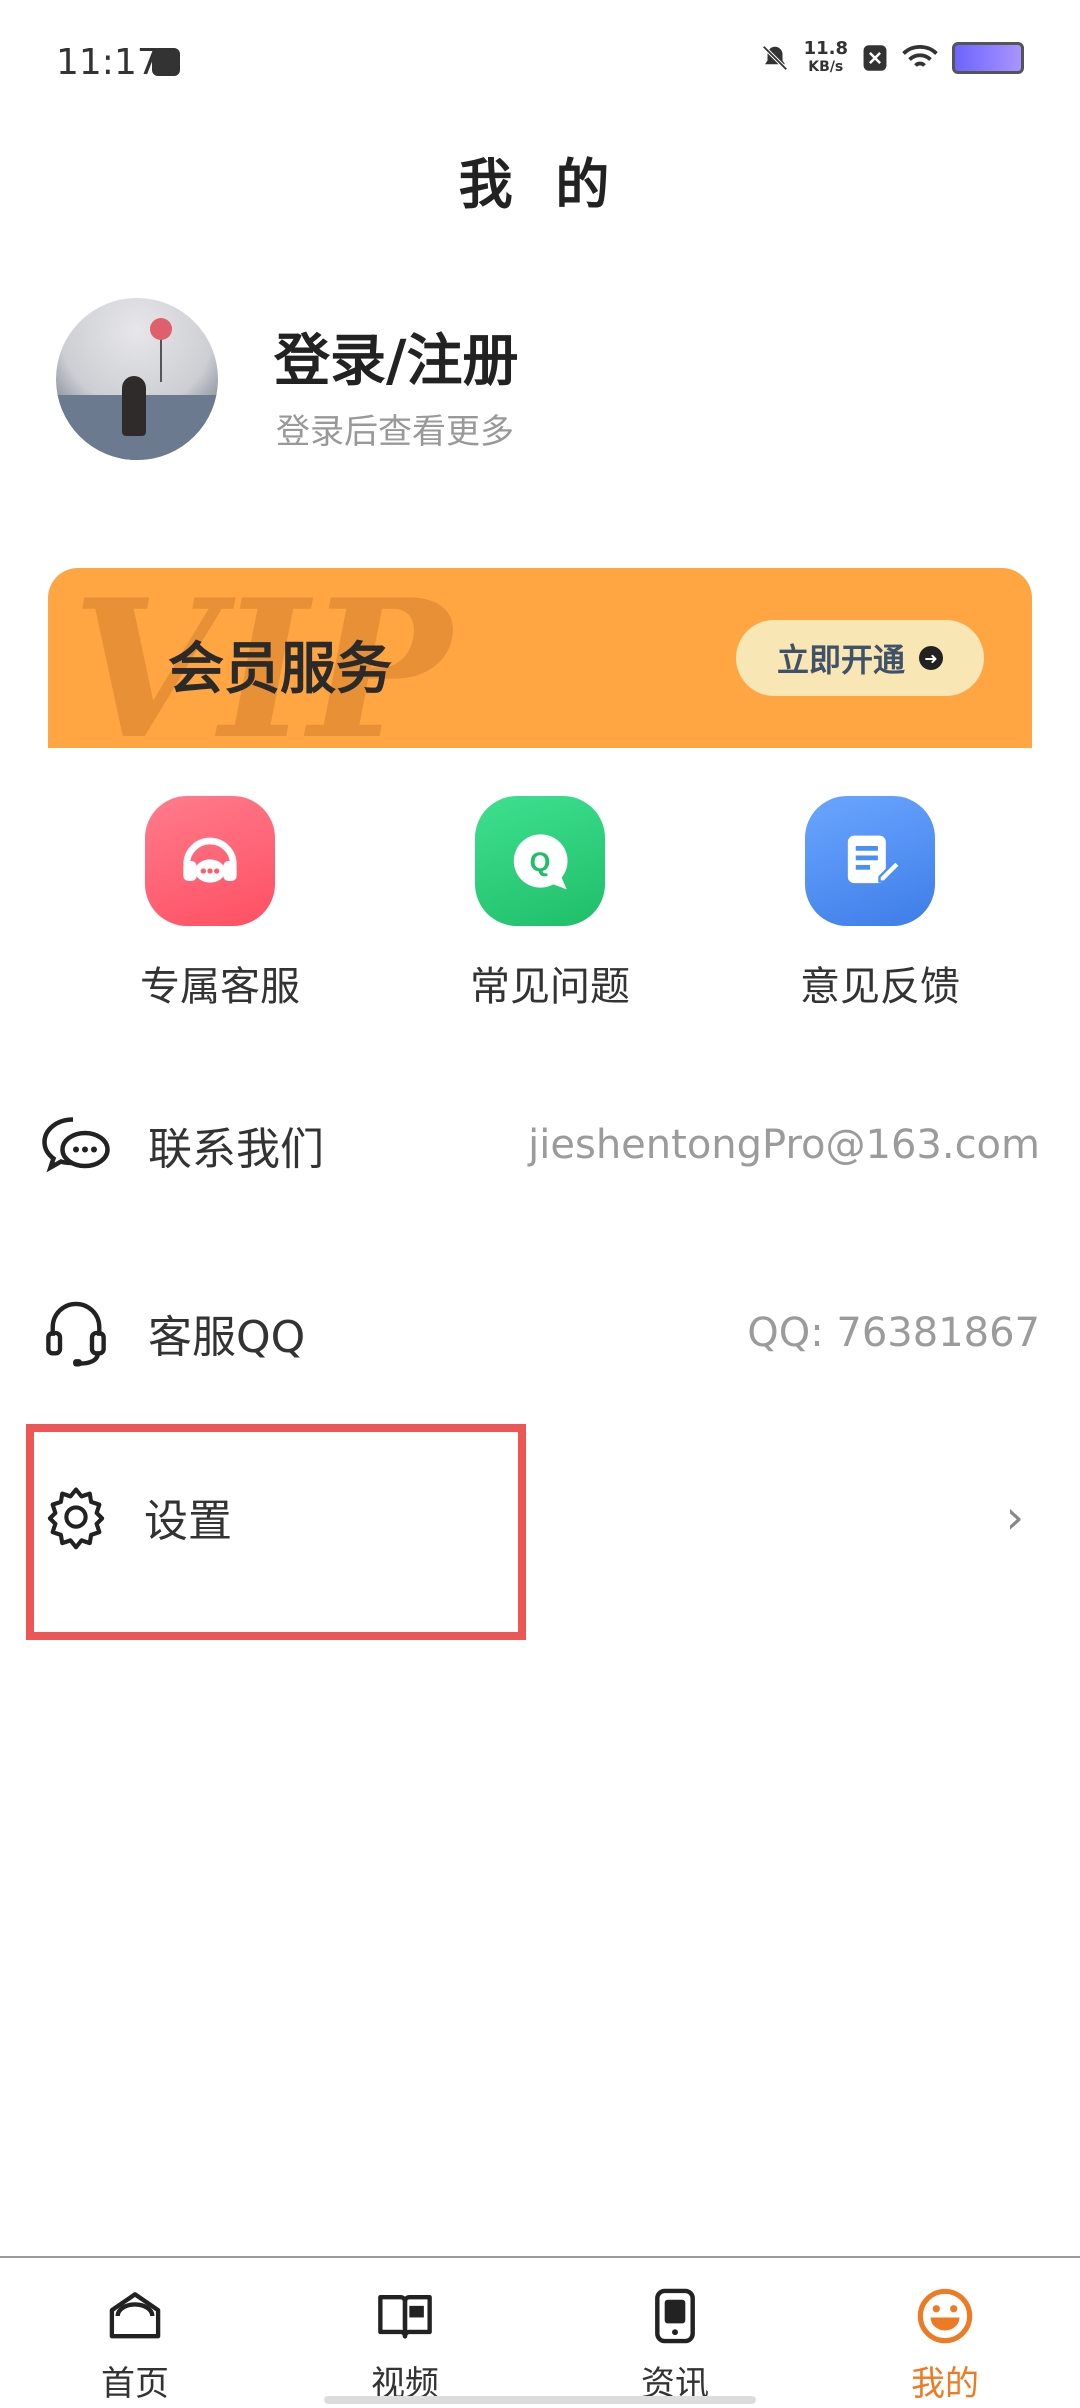 This screenshot has height=2408, width=1080. Describe the element at coordinates (227, 1337) in the screenshot. I see `support-qq-label: 客服QQ` at that location.